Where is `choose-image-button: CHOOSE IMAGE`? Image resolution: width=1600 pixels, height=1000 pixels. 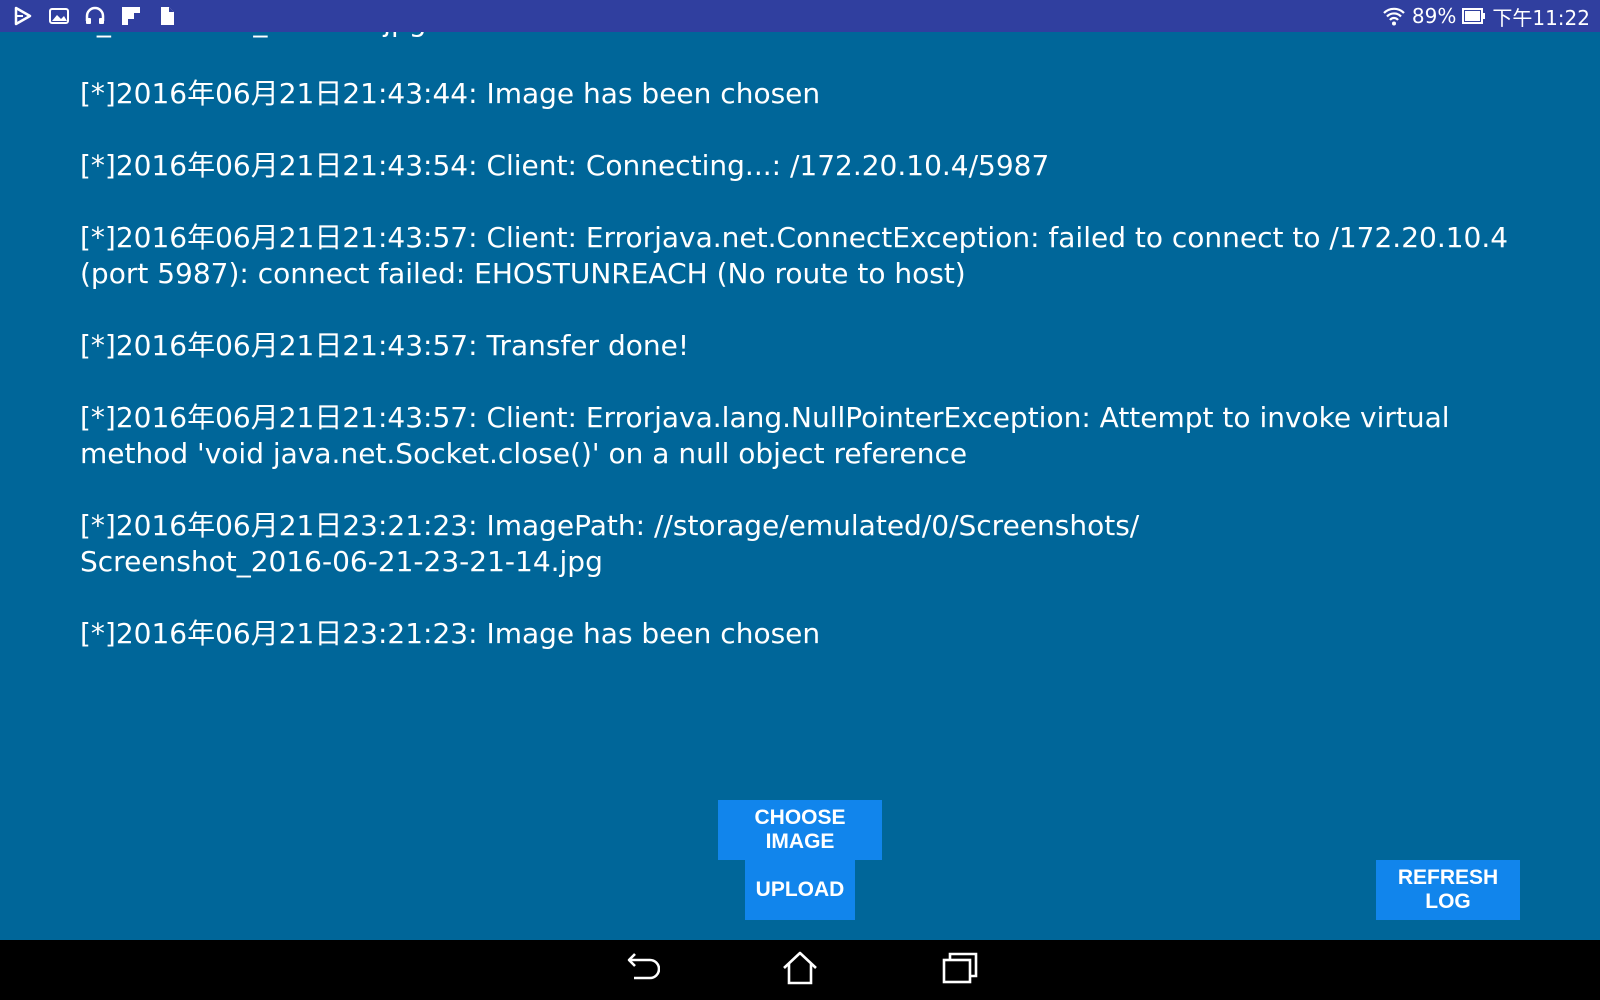
choose-image-button: CHOOSE IMAGE is located at coordinates (800, 830).